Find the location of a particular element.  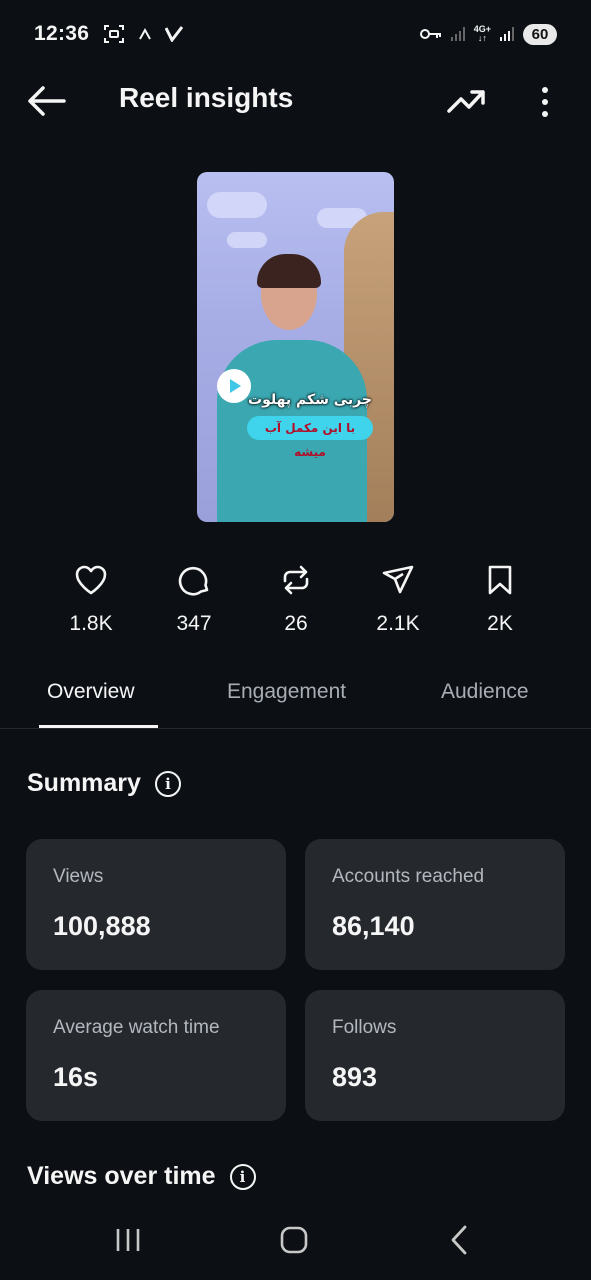

tab-engagement: Engagement is located at coordinates (286, 692).